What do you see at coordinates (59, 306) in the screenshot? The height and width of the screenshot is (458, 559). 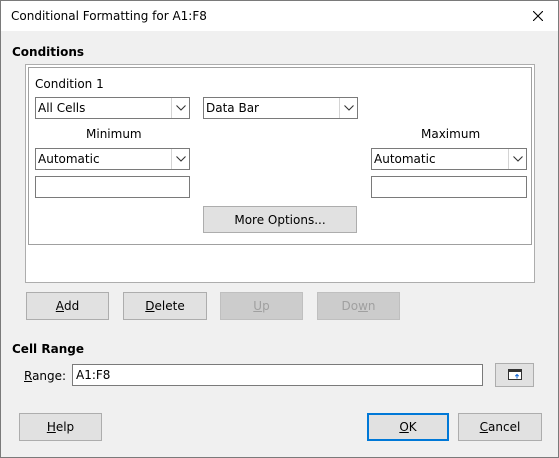 I see `add-accelerator: A` at bounding box center [59, 306].